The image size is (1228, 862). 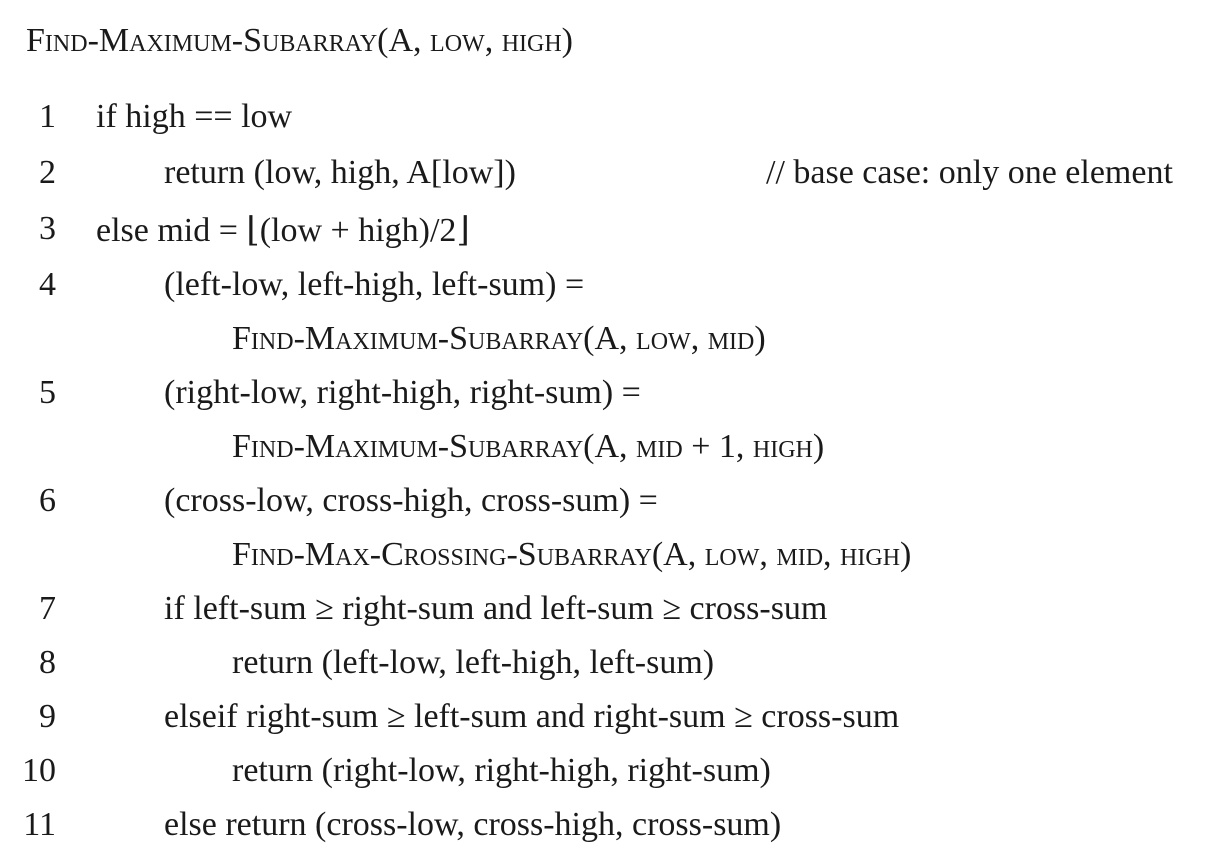 What do you see at coordinates (47, 116) in the screenshot?
I see `line-number: 1` at bounding box center [47, 116].